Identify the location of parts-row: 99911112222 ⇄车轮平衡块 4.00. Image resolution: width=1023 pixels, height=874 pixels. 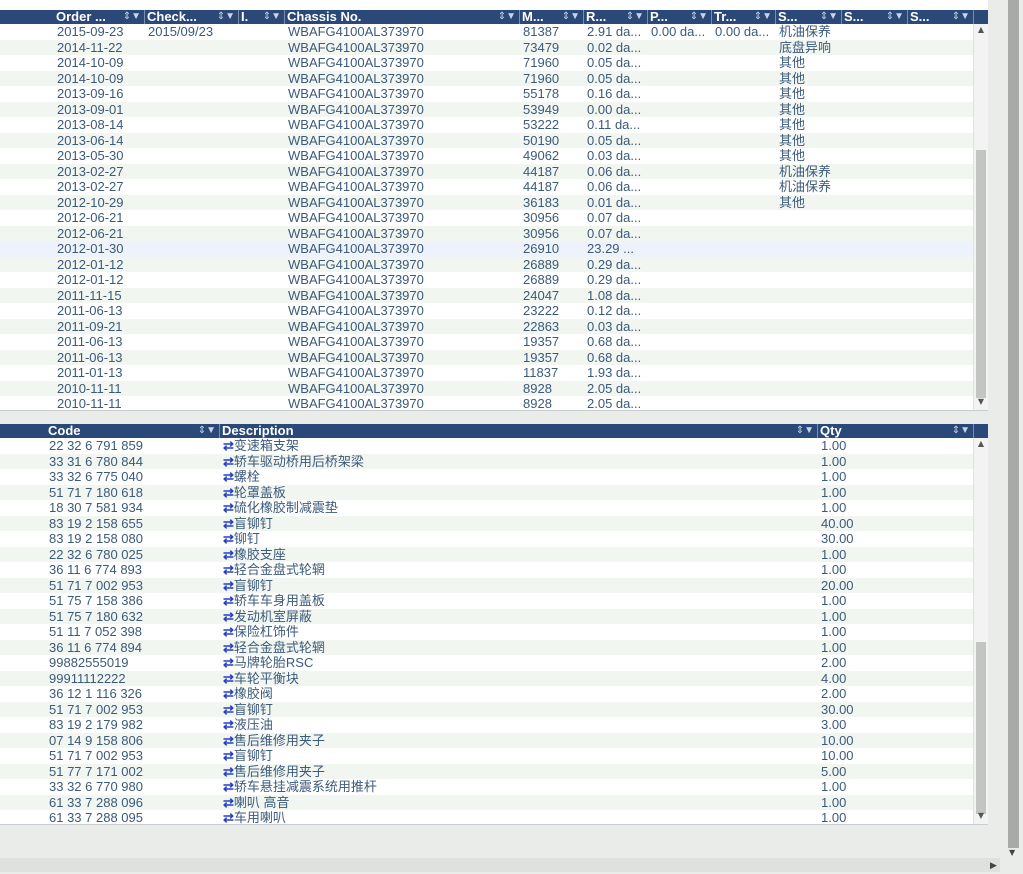
(487, 678).